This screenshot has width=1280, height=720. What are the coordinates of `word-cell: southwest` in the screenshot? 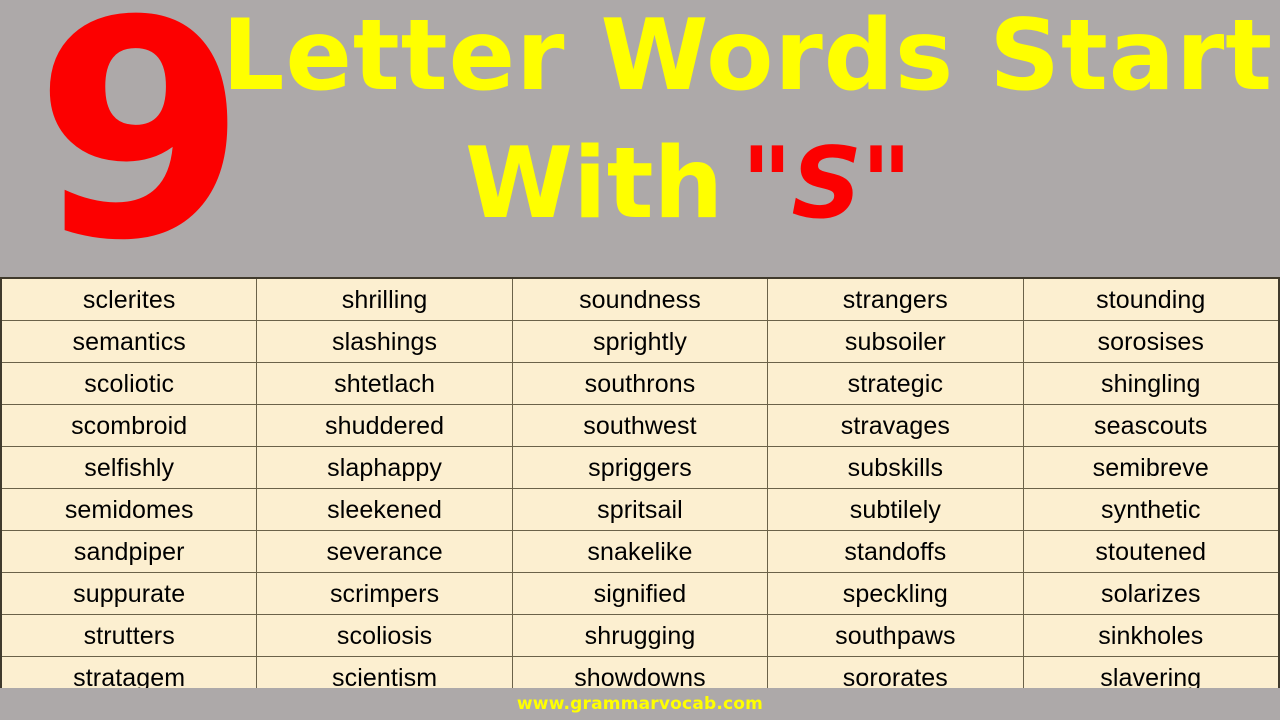 It's located at (640, 425).